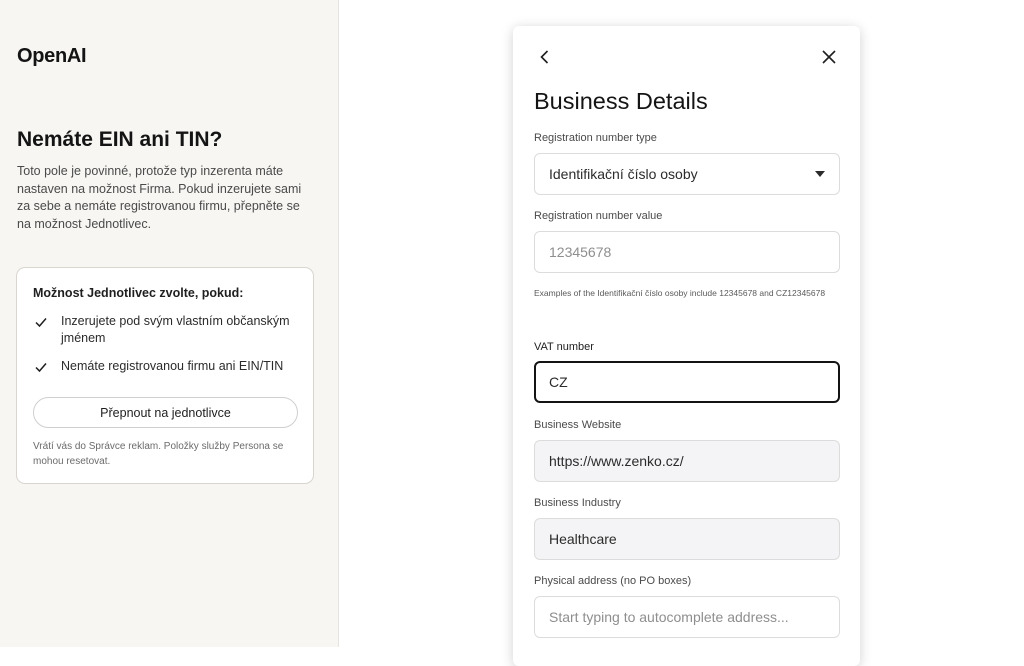  What do you see at coordinates (138, 293) in the screenshot?
I see `card-title: Možnost Jednotlivec zvolte, pokud:` at bounding box center [138, 293].